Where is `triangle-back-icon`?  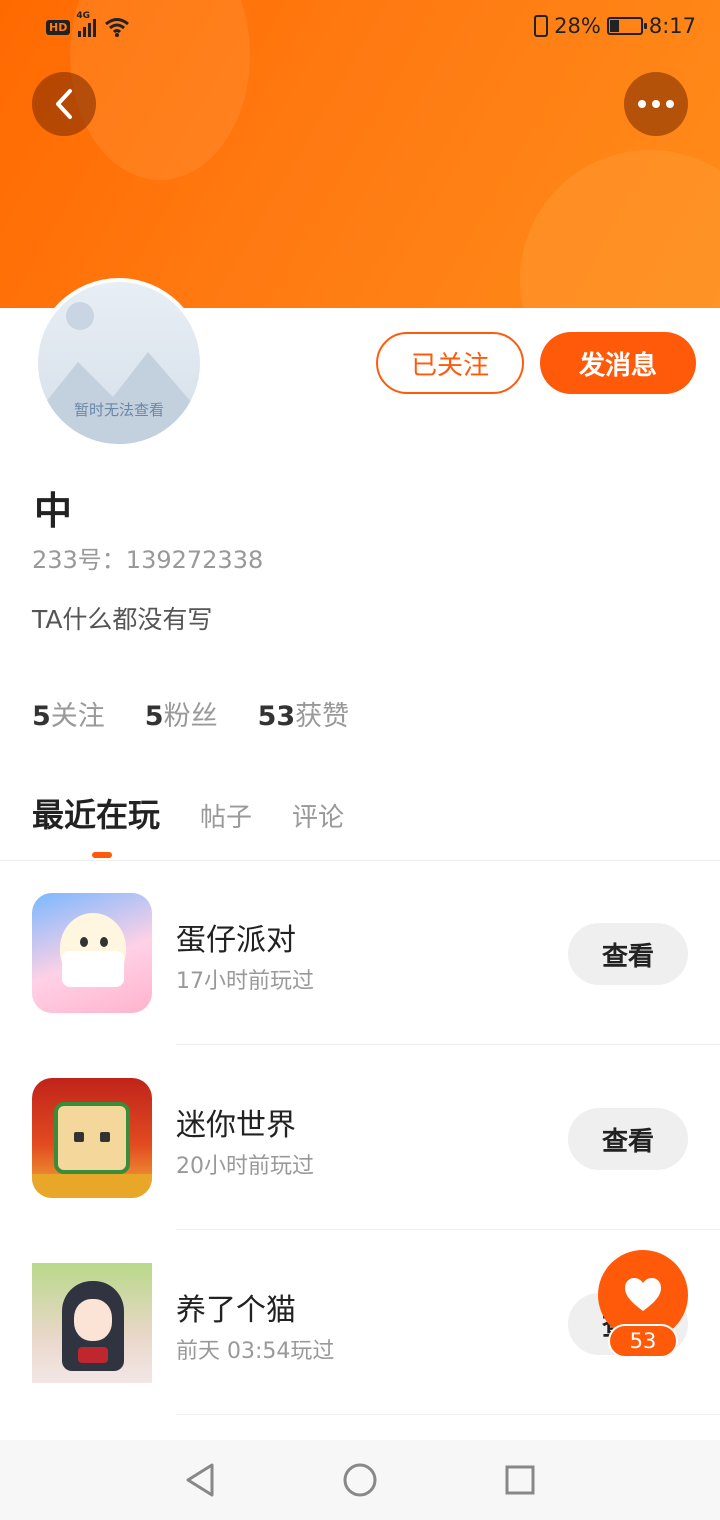 triangle-back-icon is located at coordinates (200, 1480).